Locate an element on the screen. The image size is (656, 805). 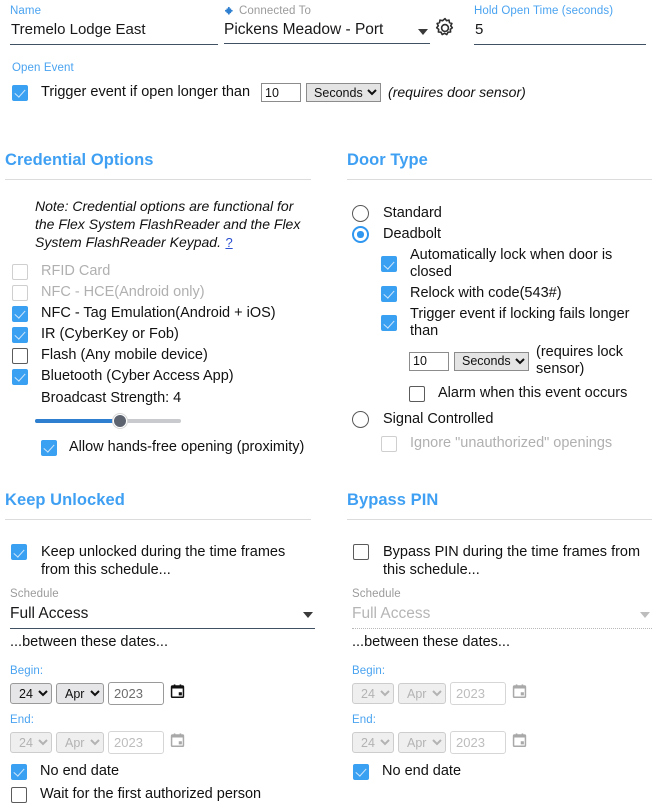
hold-open-time-input is located at coordinates (560, 31).